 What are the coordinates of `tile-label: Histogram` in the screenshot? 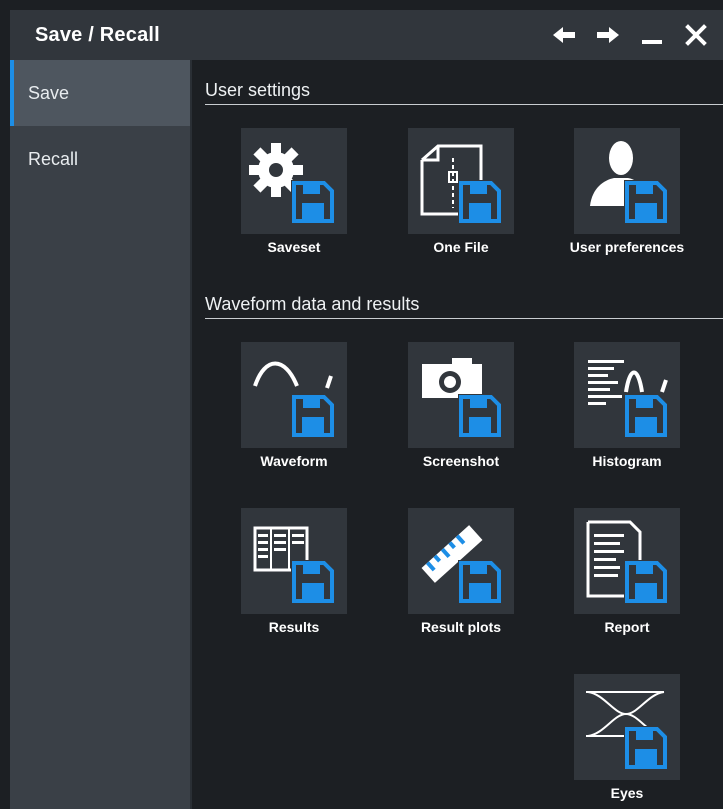 It's located at (627, 461).